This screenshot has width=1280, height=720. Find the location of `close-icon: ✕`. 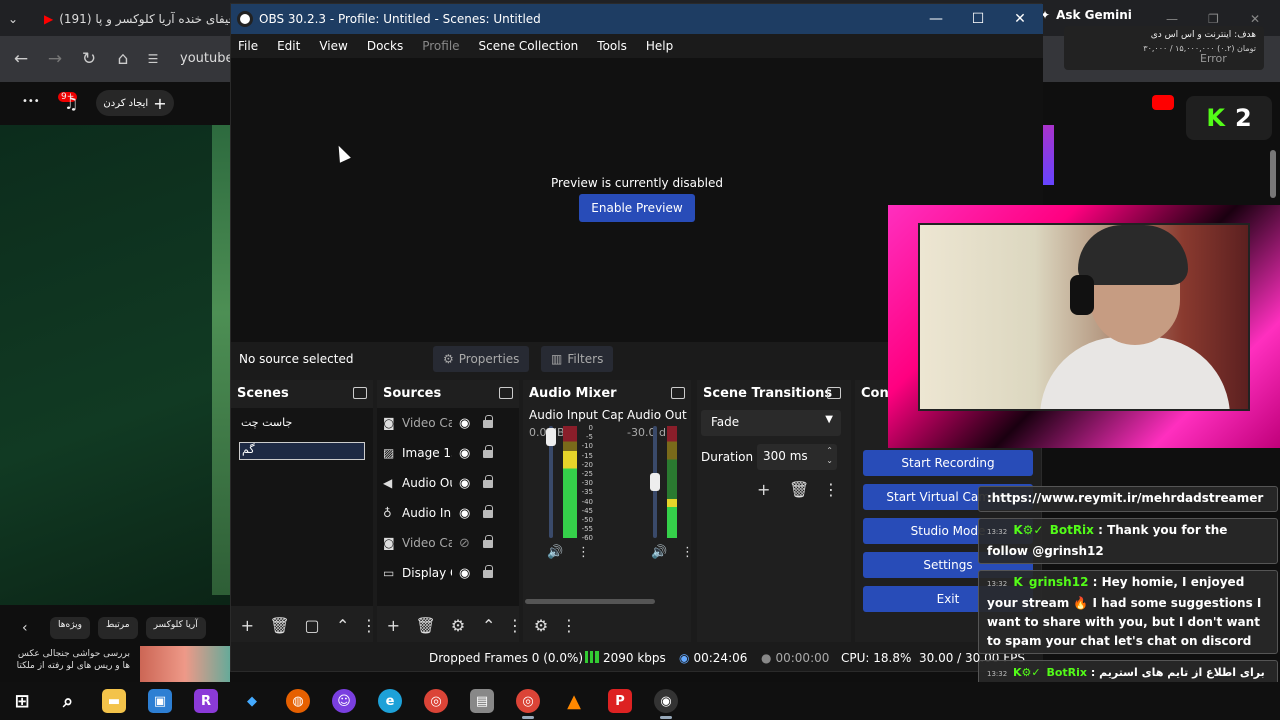

close-icon: ✕ is located at coordinates (1020, 19).